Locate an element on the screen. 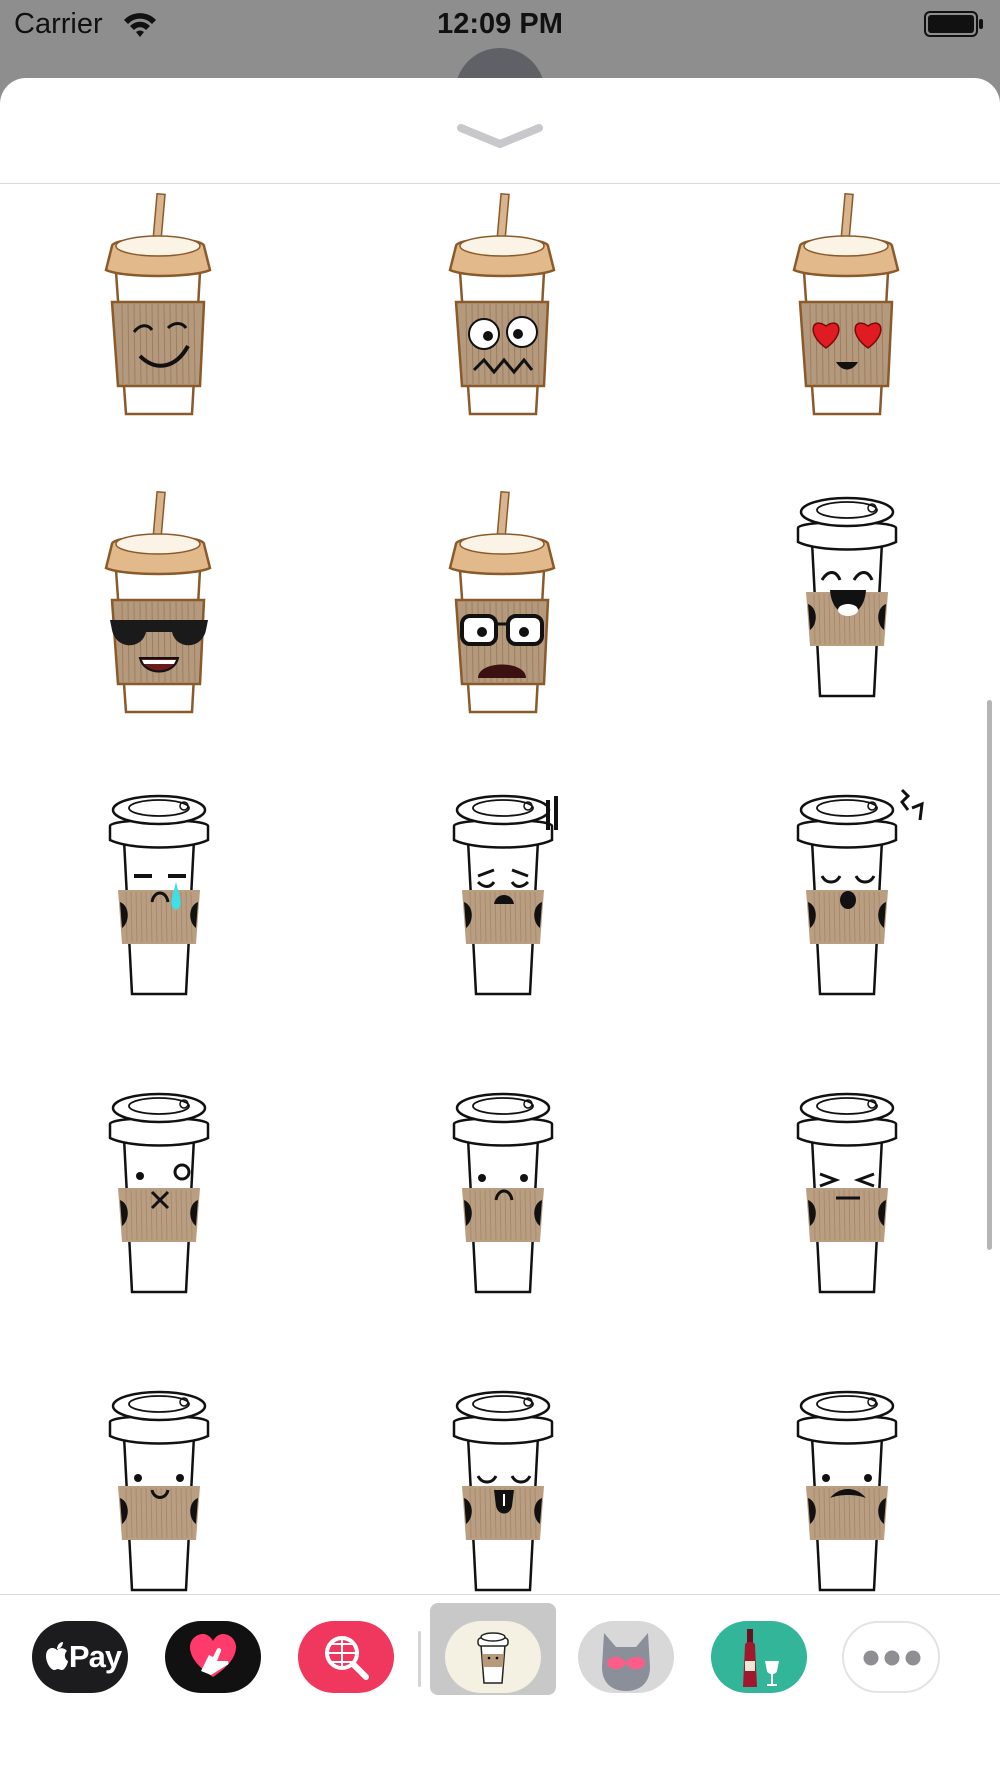 Image resolution: width=1000 pixels, height=1778 pixels. image-search-app is located at coordinates (346, 1657).